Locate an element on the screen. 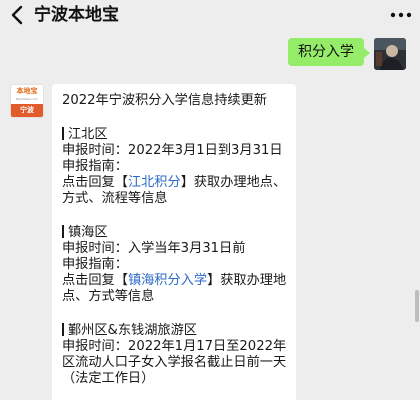 This screenshot has height=400, width=420. scrollbar-thumb is located at coordinates (417, 306).